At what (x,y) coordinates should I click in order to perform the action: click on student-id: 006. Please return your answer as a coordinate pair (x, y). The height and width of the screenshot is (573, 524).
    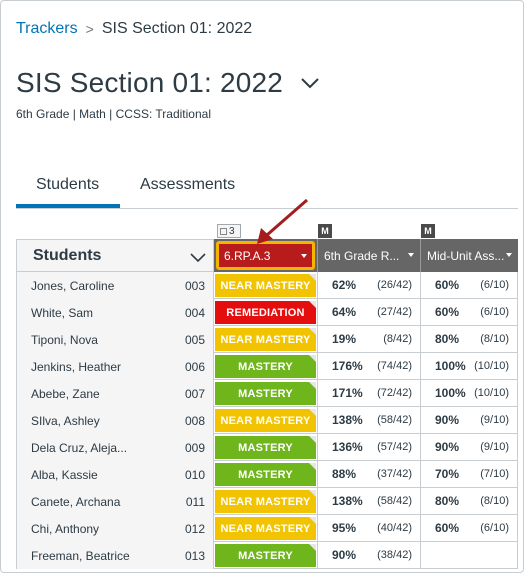
    Looking at the image, I should click on (194, 367).